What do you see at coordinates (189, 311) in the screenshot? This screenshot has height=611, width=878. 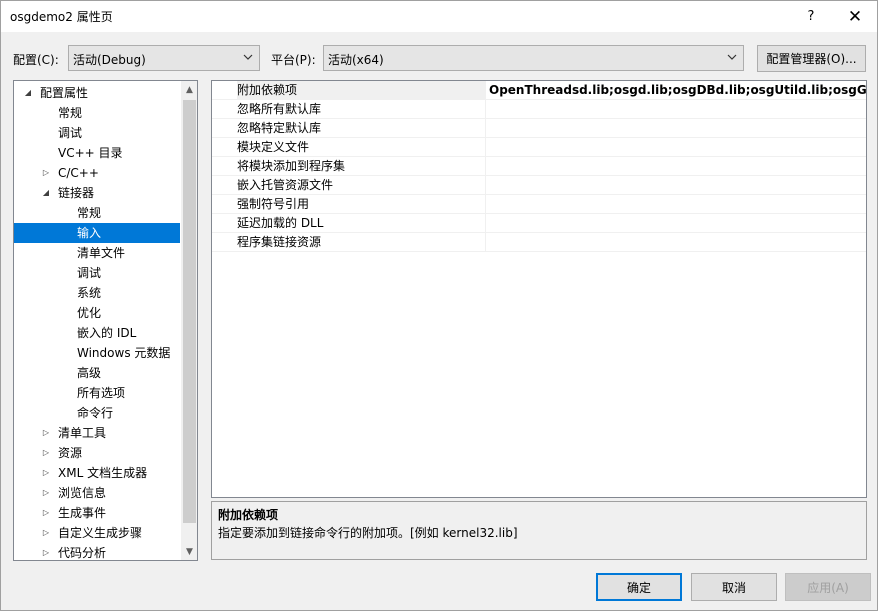 I see `scroll-thumb` at bounding box center [189, 311].